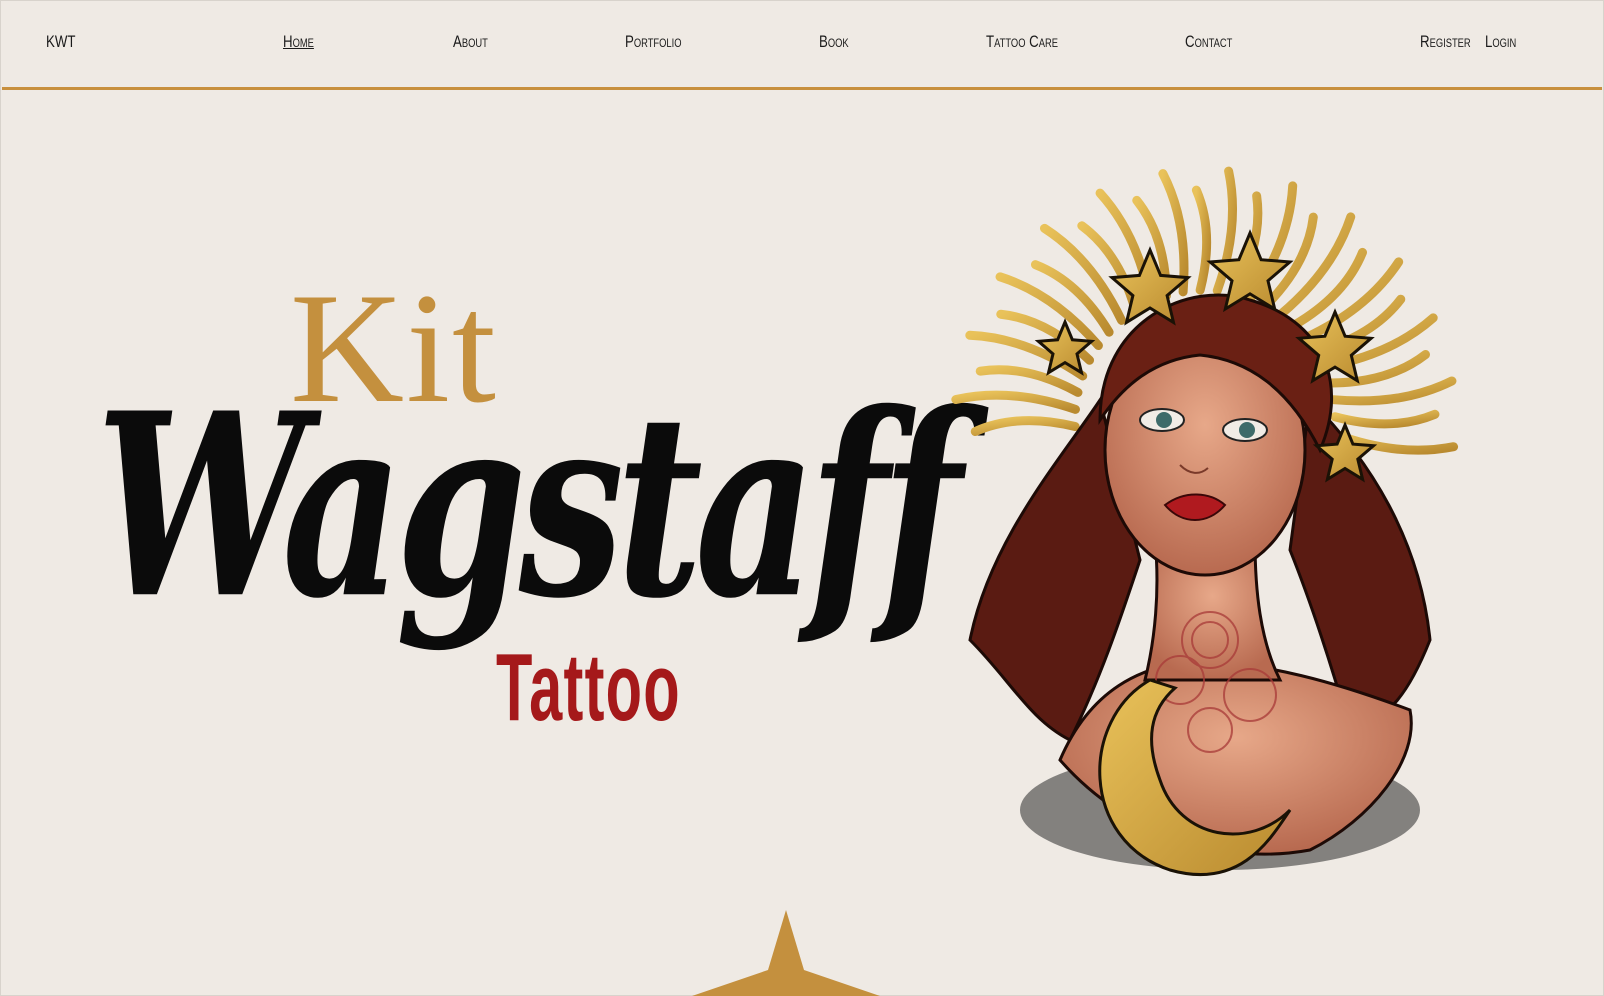  Describe the element at coordinates (834, 42) in the screenshot. I see `nav-item-book: Book` at that location.